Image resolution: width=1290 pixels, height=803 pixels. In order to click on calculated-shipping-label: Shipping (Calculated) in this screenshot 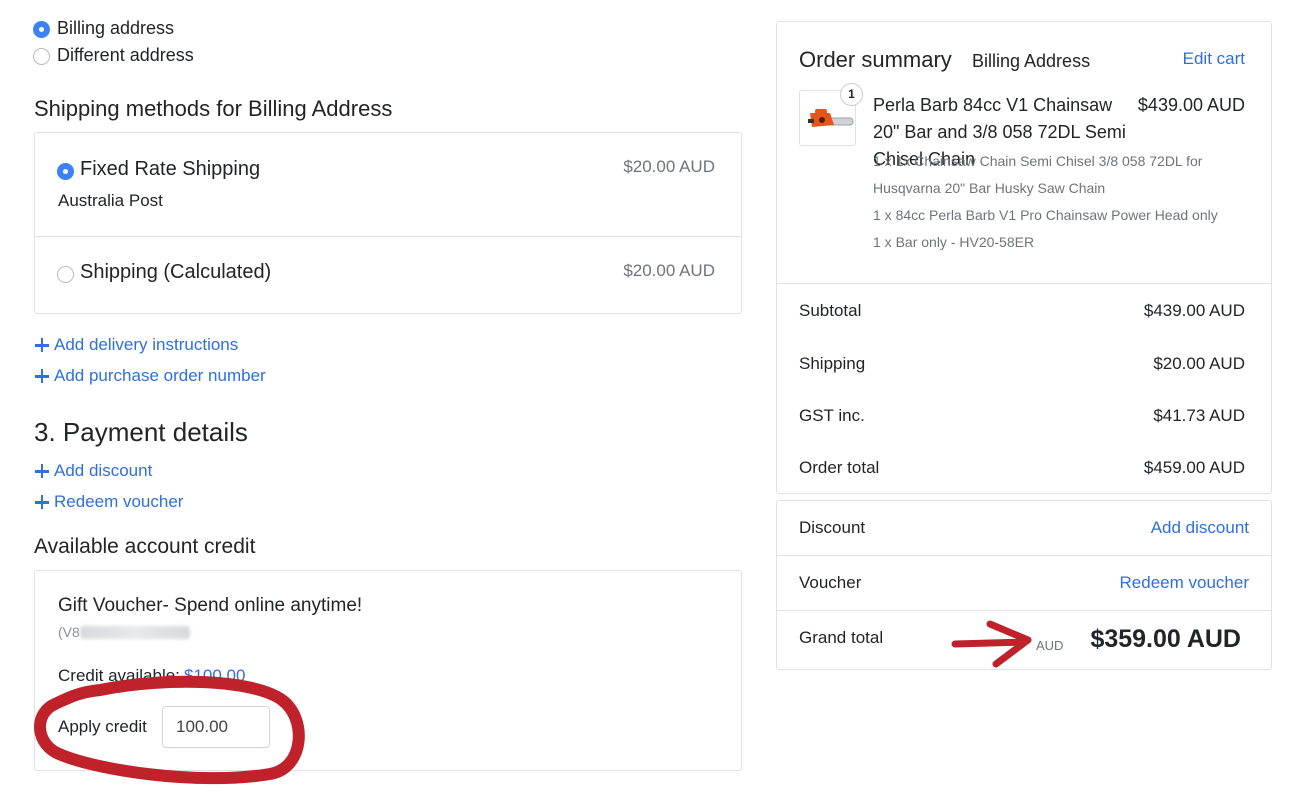, I will do `click(176, 272)`.